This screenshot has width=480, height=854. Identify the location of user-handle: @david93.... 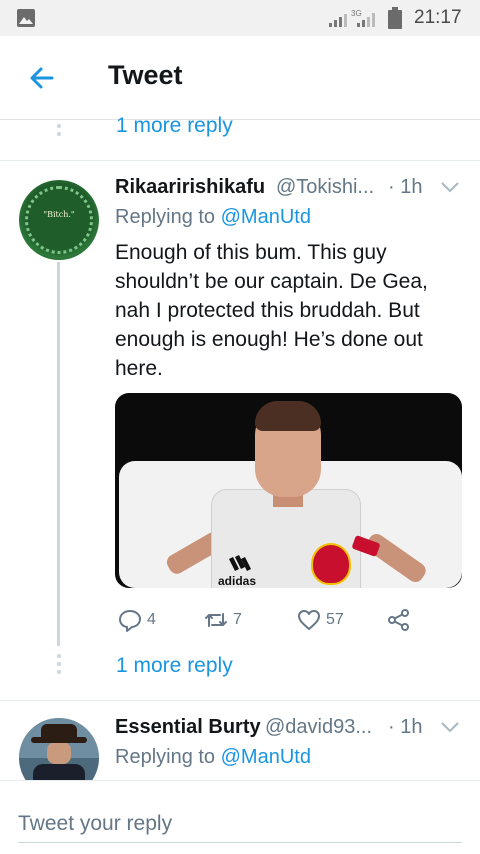
(318, 727).